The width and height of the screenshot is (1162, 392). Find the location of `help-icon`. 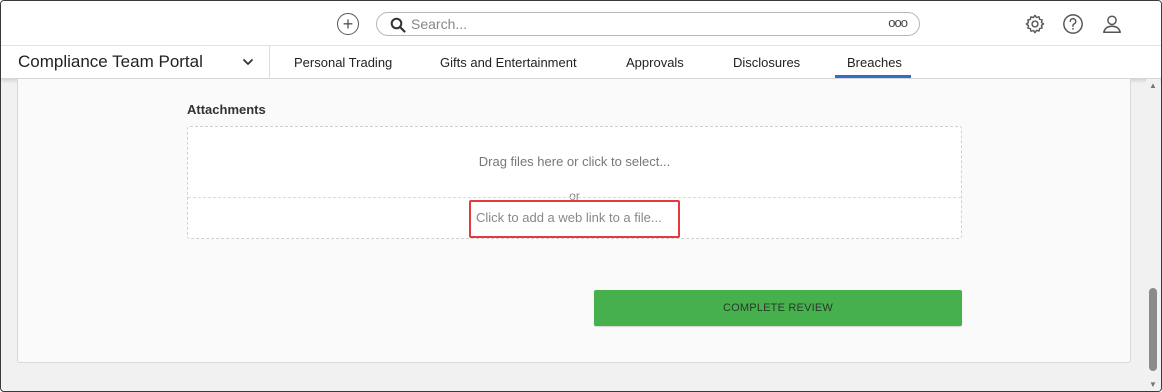

help-icon is located at coordinates (1073, 24).